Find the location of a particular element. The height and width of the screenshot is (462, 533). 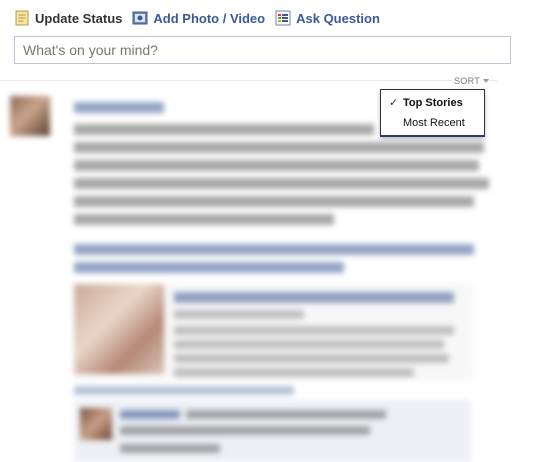

feed-divider is located at coordinates (248, 80).